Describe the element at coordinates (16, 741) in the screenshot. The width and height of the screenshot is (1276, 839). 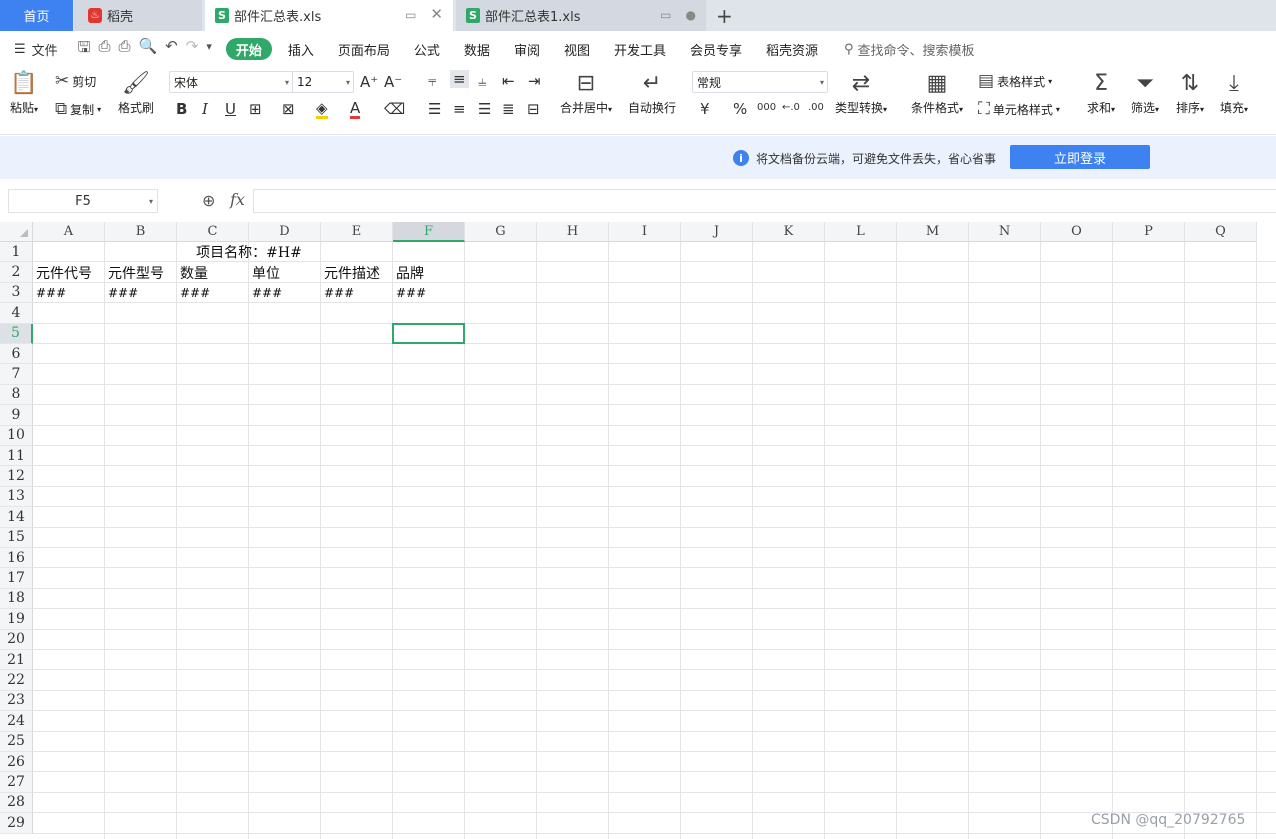
I see `row-header-25: 25` at that location.